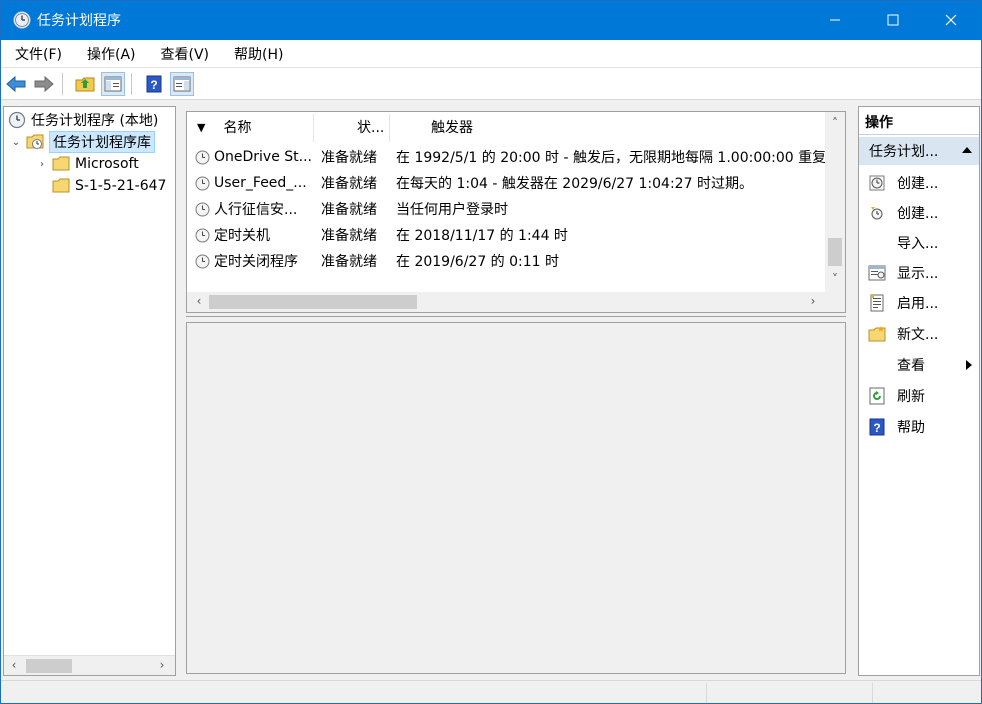  What do you see at coordinates (919, 122) in the screenshot?
I see `actions-header: 操作` at bounding box center [919, 122].